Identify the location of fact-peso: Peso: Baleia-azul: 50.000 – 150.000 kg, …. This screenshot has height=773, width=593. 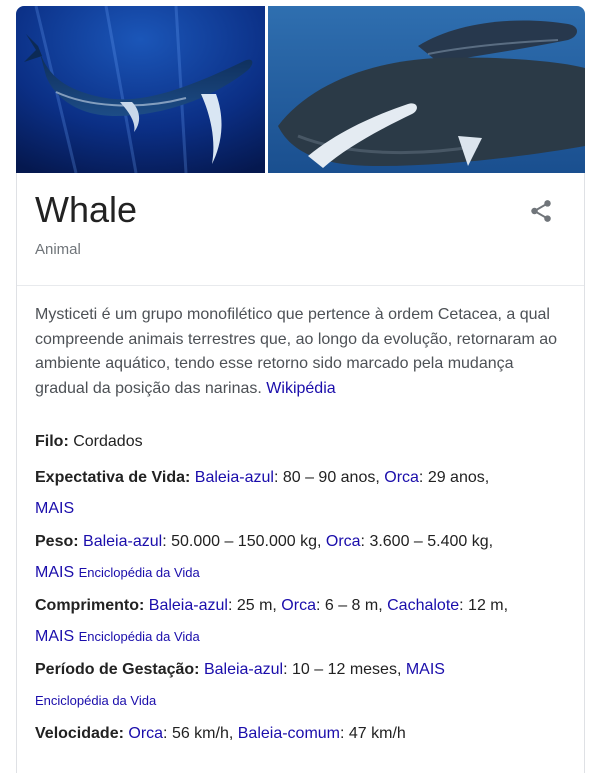
(303, 557).